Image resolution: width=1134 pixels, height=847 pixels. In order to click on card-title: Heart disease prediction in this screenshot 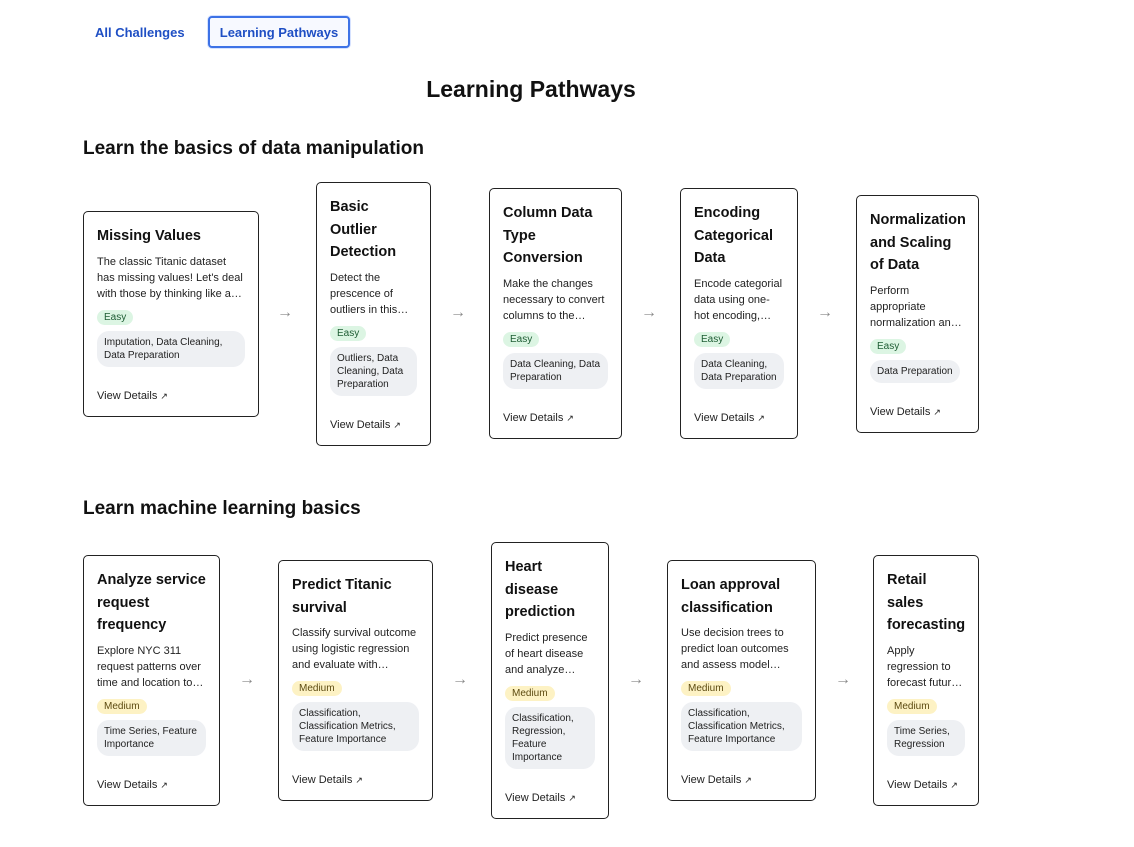, I will do `click(540, 589)`.